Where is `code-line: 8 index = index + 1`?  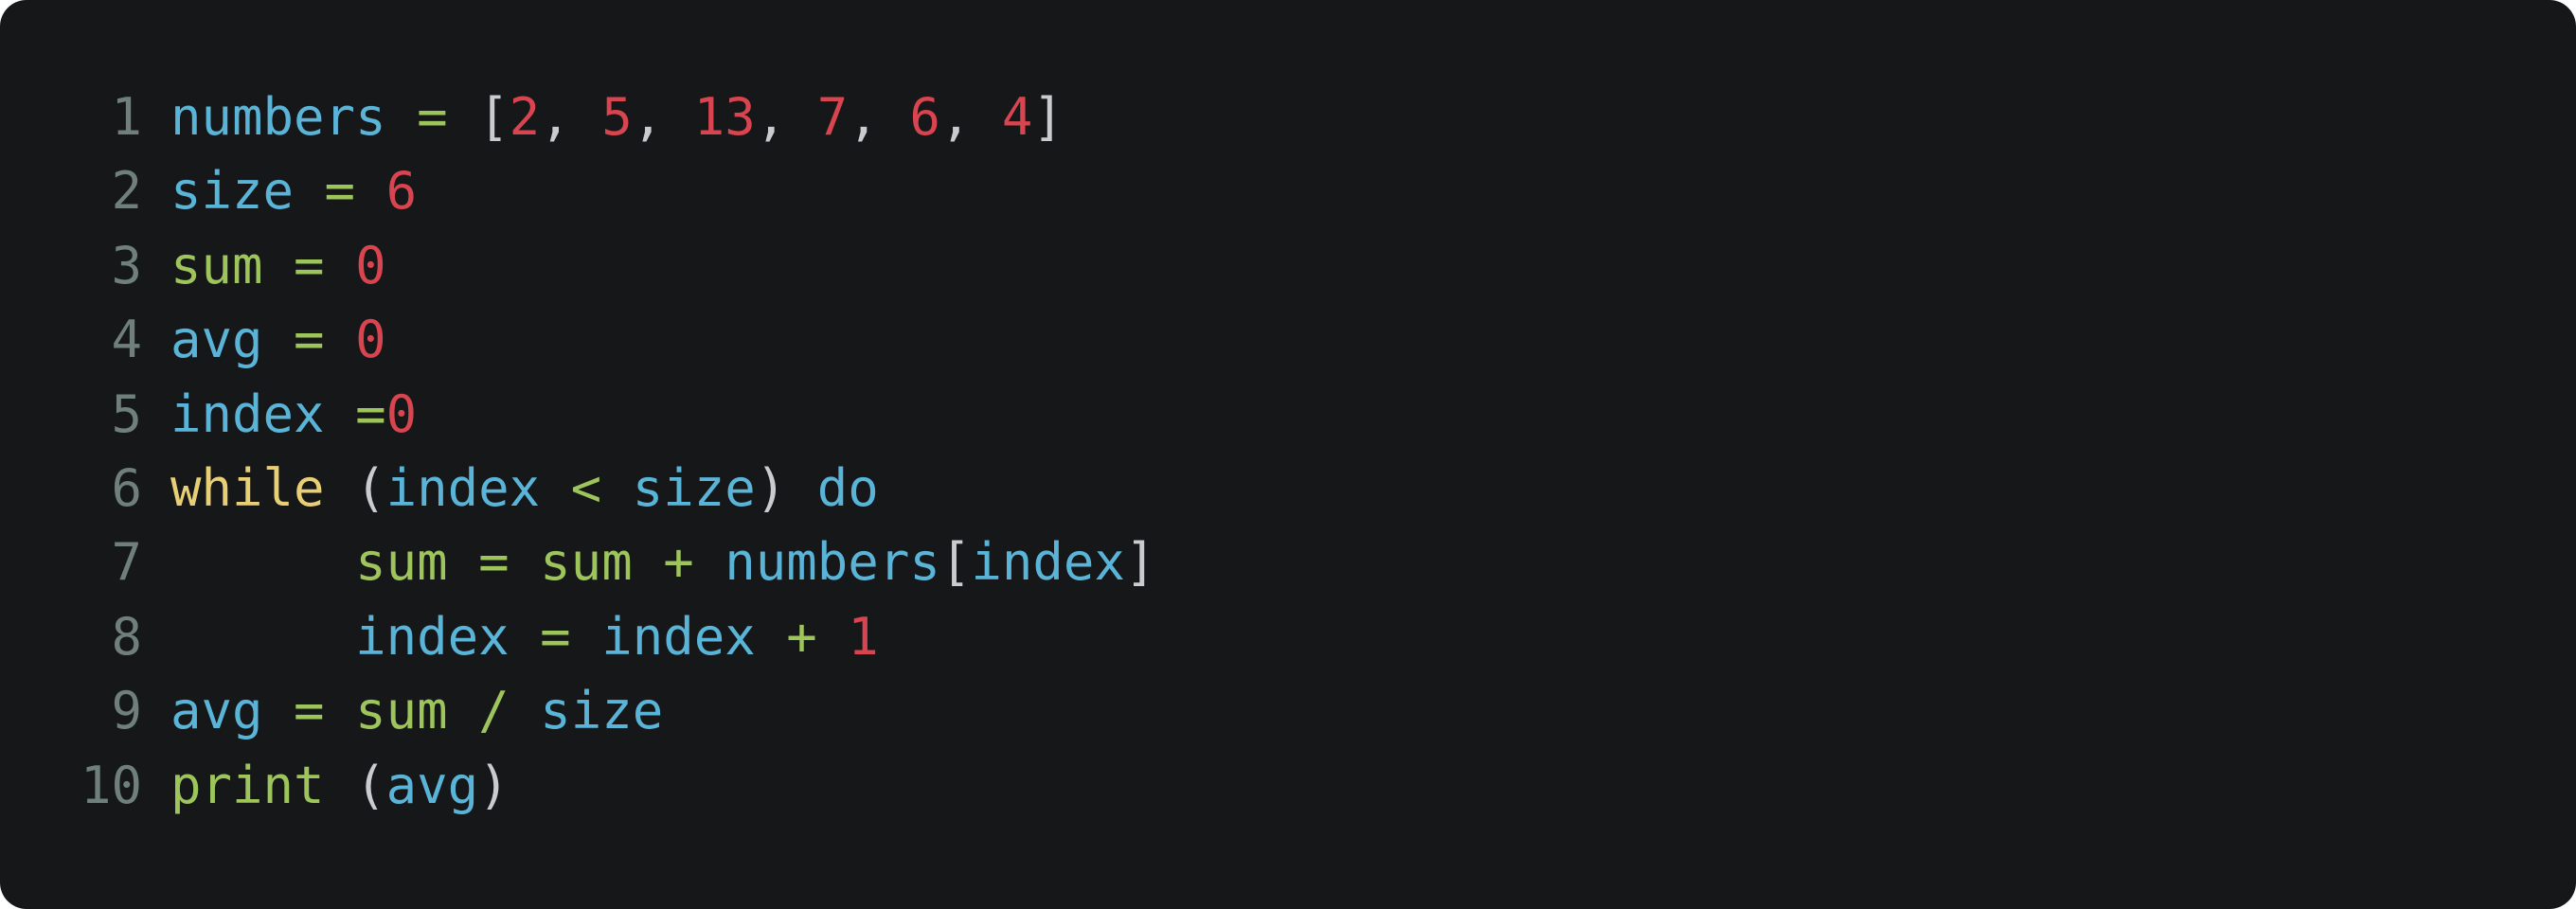
code-line: 8 index = index + 1 is located at coordinates (1288, 637).